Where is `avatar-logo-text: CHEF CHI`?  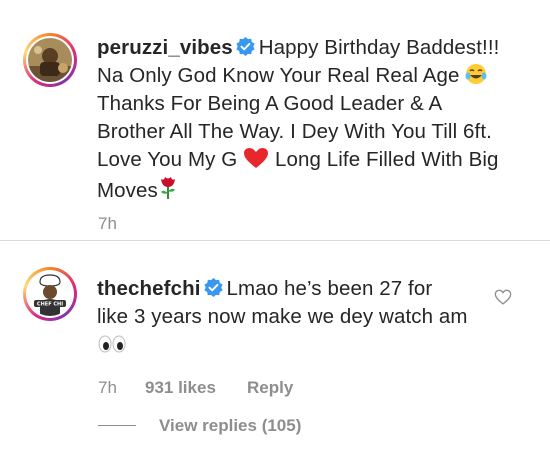
avatar-logo-text: CHEF CHI is located at coordinates (50, 305).